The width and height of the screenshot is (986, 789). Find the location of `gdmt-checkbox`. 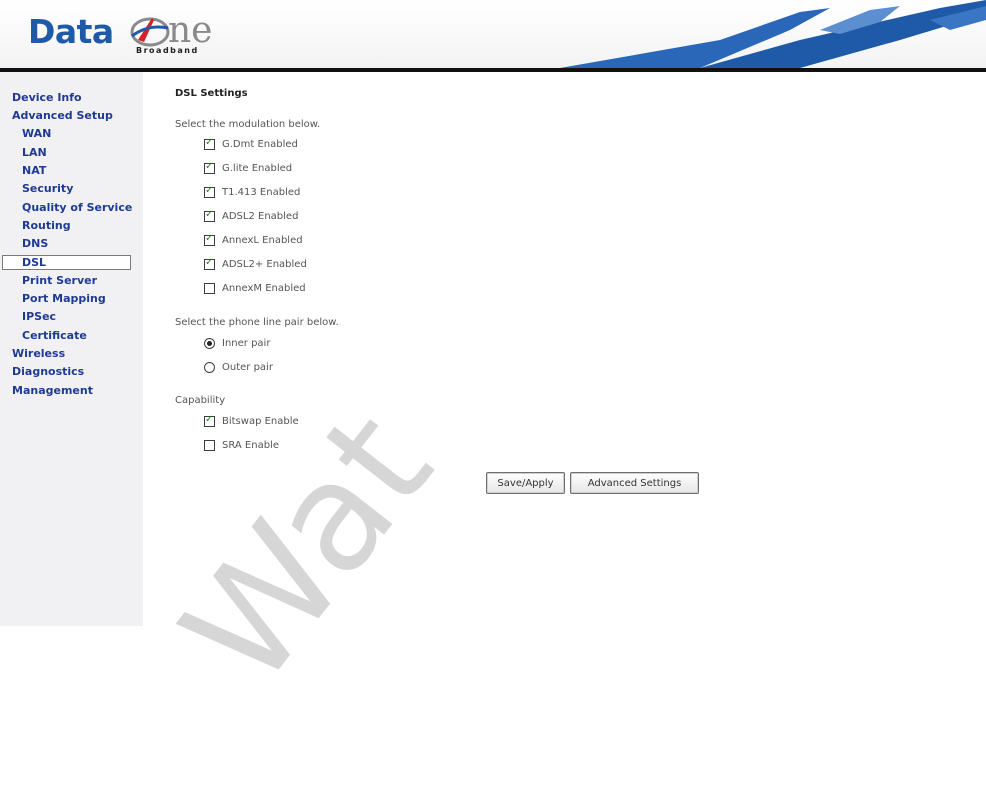

gdmt-checkbox is located at coordinates (209, 143).